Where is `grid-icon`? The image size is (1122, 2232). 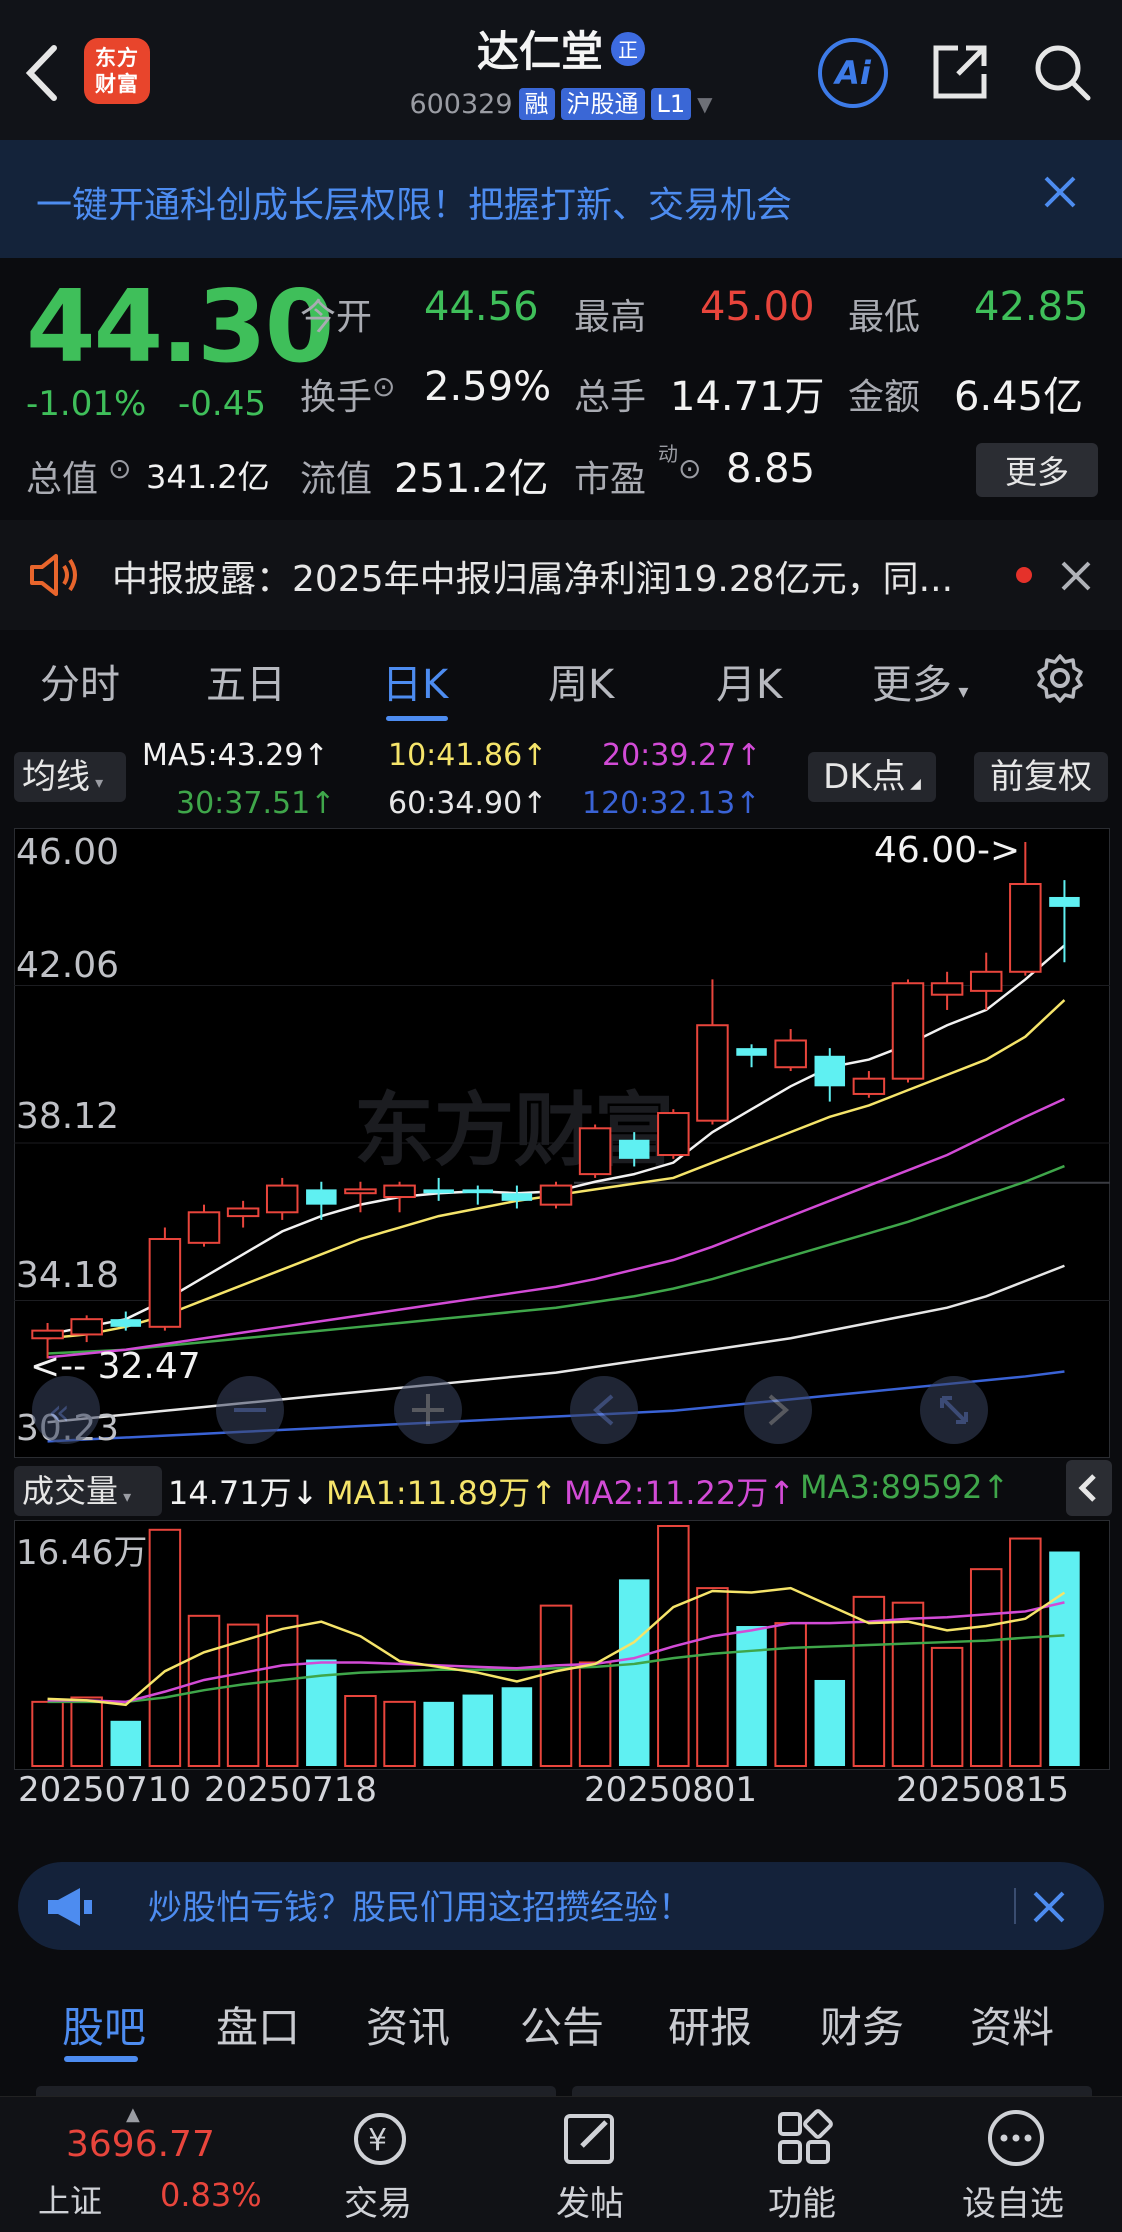 grid-icon is located at coordinates (804, 2138).